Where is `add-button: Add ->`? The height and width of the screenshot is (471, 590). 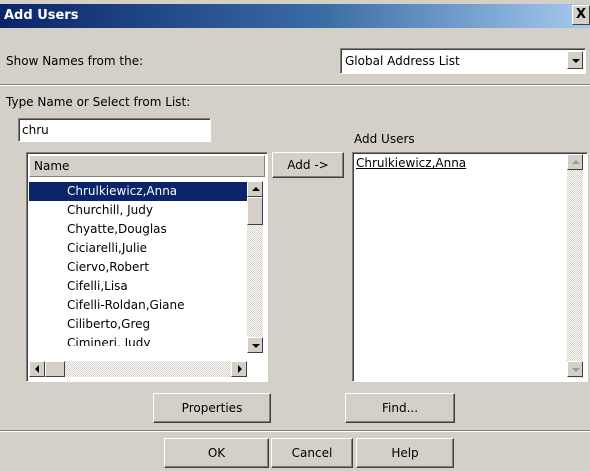 add-button: Add -> is located at coordinates (308, 165).